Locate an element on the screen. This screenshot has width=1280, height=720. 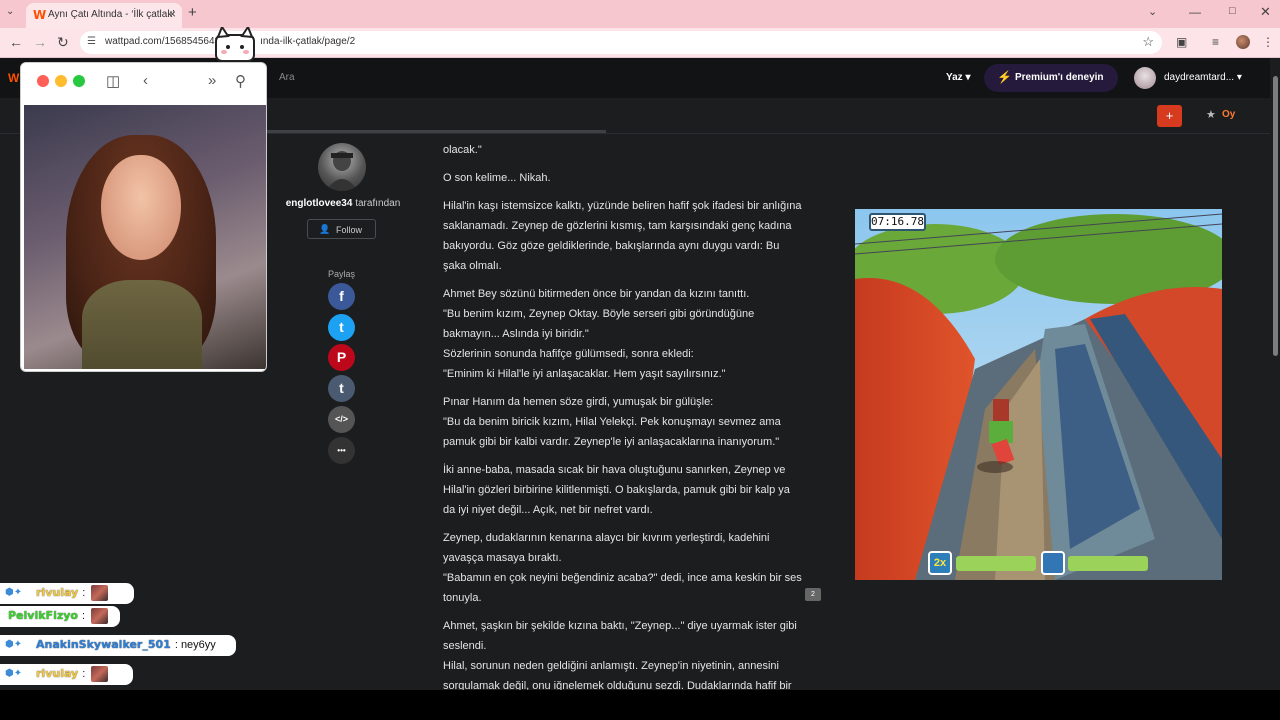
tab-close-icon: × is located at coordinates (172, 14).